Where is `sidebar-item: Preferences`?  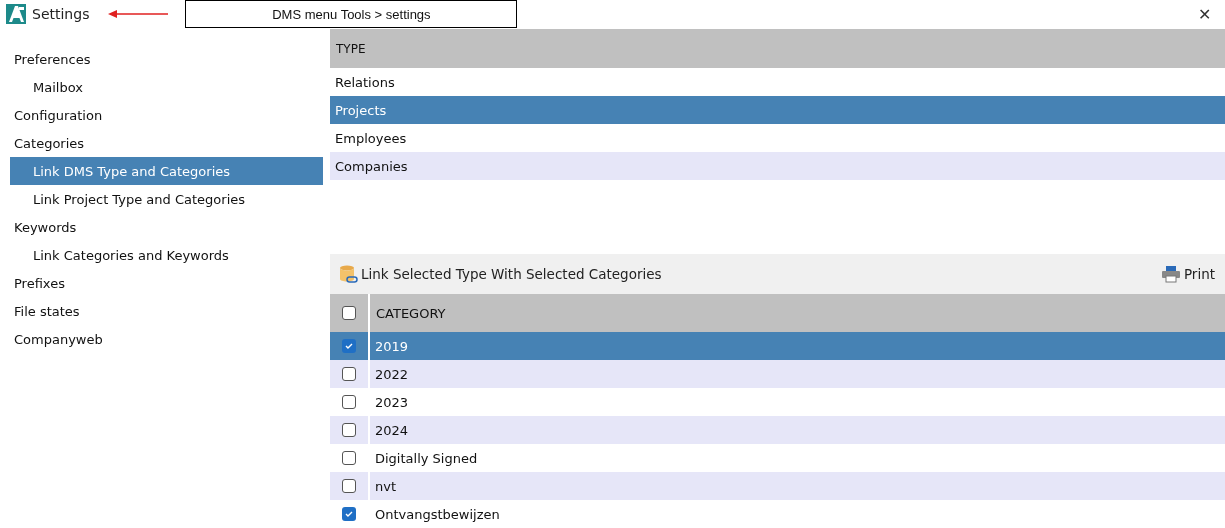 sidebar-item: Preferences is located at coordinates (166, 59).